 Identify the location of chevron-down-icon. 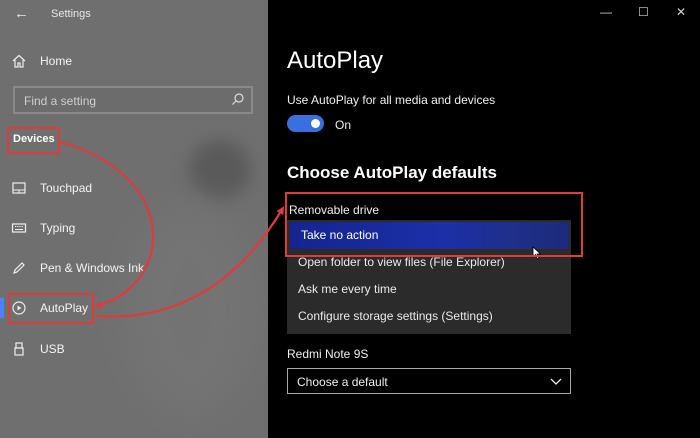
(556, 381).